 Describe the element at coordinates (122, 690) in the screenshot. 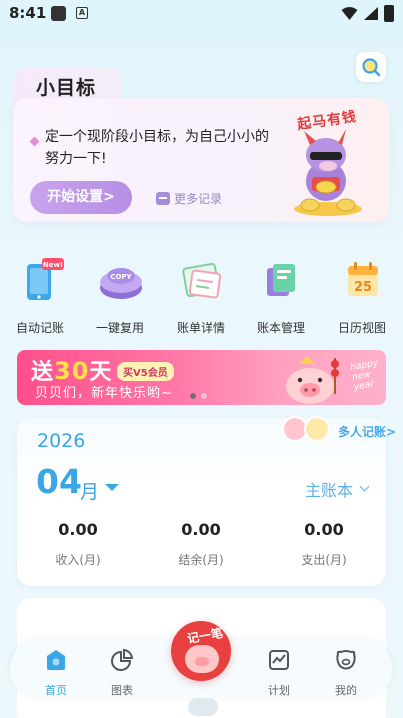

I see `nav-charts-label: 图表` at that location.